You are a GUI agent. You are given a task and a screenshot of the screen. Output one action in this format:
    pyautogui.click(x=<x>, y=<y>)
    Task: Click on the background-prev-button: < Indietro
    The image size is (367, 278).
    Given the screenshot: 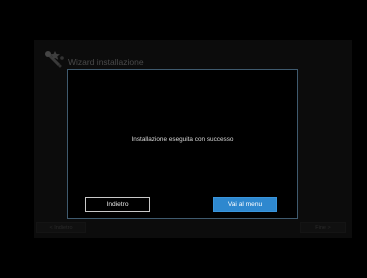 What is the action you would take?
    pyautogui.click(x=61, y=227)
    